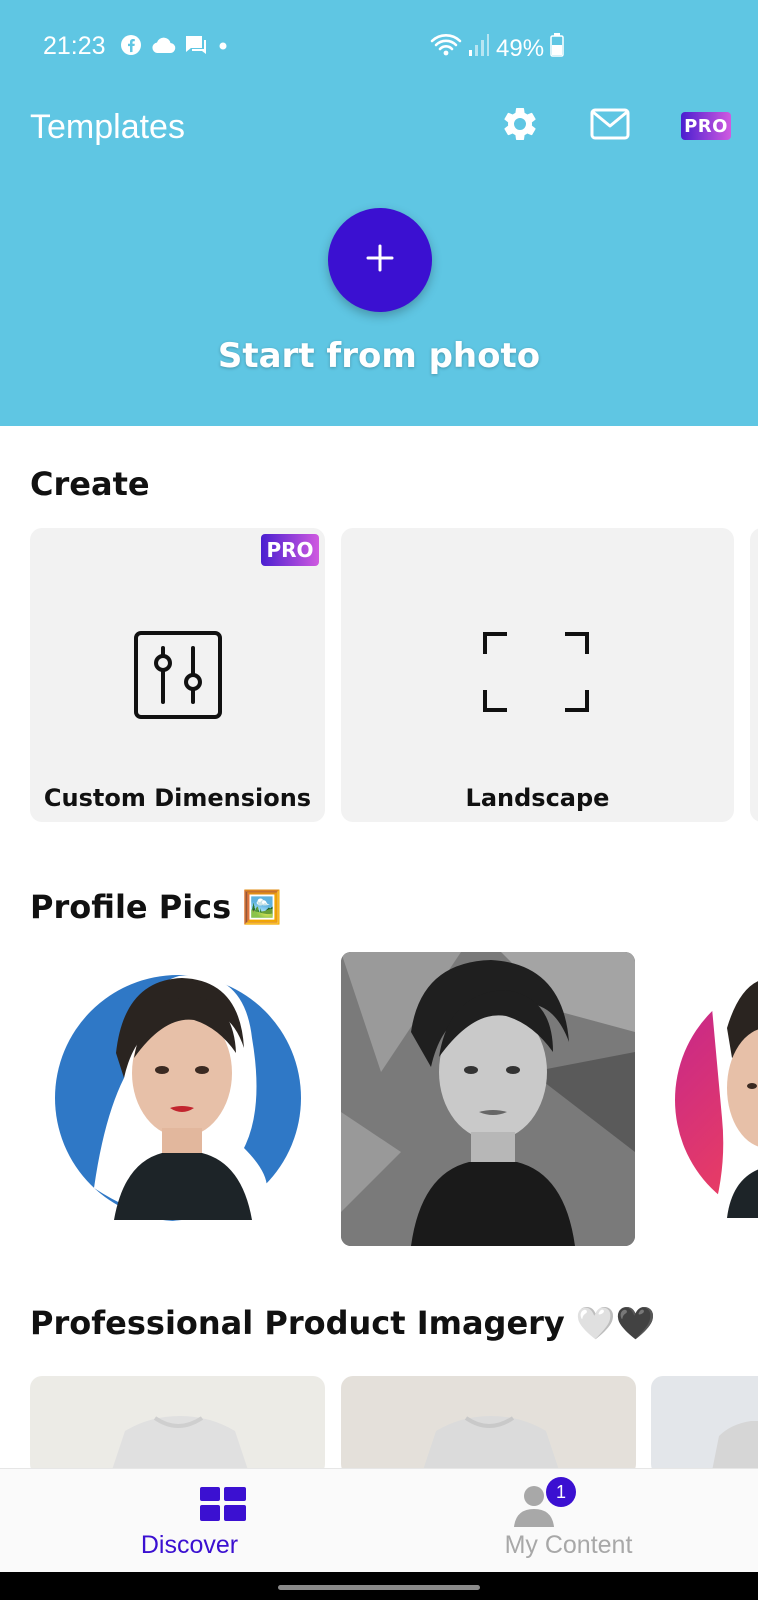 The height and width of the screenshot is (1600, 758). I want to click on system-navigation-bar, so click(379, 1586).